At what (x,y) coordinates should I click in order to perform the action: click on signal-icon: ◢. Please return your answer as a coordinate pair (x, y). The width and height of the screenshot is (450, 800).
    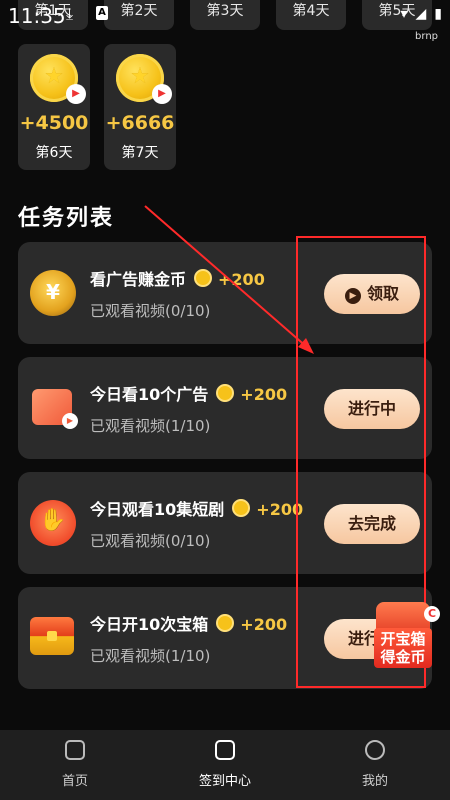
    Looking at the image, I should click on (421, 14).